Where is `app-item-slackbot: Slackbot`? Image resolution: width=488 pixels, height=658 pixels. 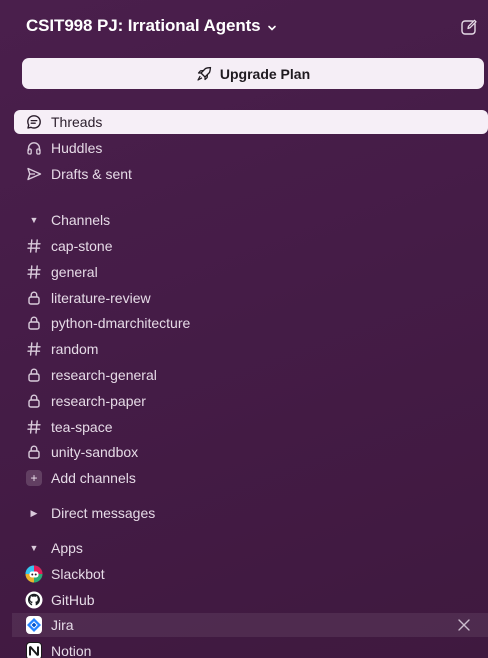 app-item-slackbot: Slackbot is located at coordinates (251, 574).